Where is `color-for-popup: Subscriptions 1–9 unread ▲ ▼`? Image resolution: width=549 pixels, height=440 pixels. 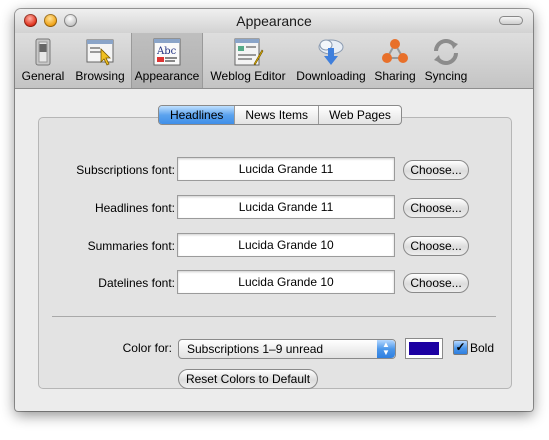 color-for-popup: Subscriptions 1–9 unread ▲ ▼ is located at coordinates (287, 349).